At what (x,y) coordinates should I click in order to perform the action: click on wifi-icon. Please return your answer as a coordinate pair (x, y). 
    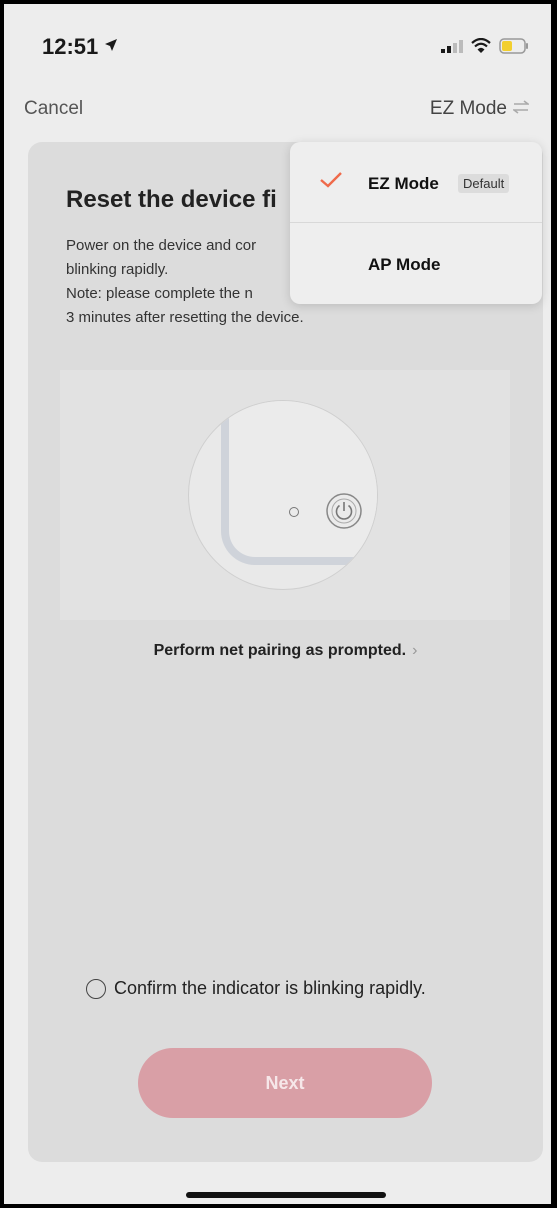
    Looking at the image, I should click on (481, 48).